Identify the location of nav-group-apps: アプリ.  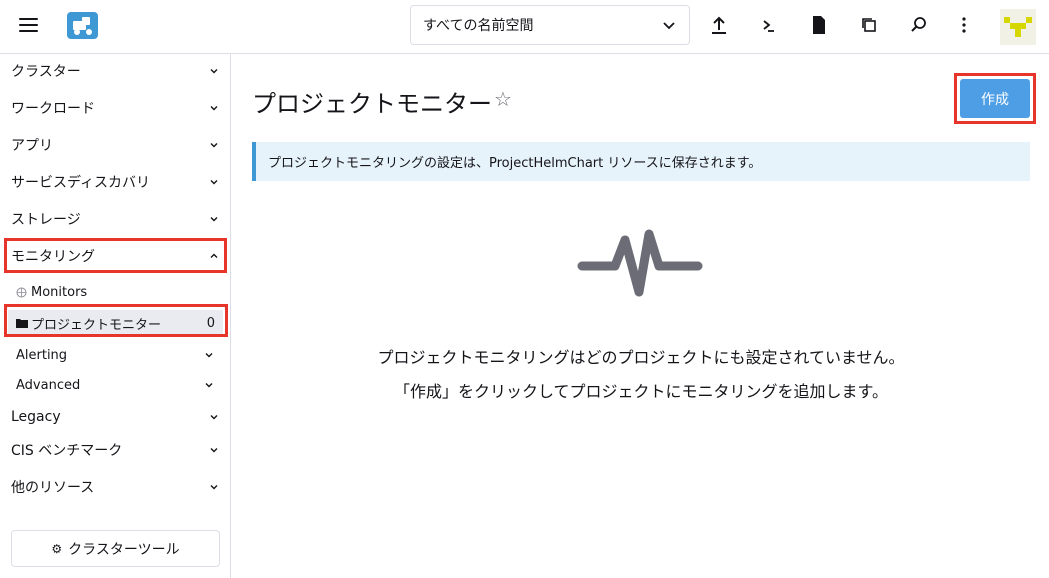
(115, 145).